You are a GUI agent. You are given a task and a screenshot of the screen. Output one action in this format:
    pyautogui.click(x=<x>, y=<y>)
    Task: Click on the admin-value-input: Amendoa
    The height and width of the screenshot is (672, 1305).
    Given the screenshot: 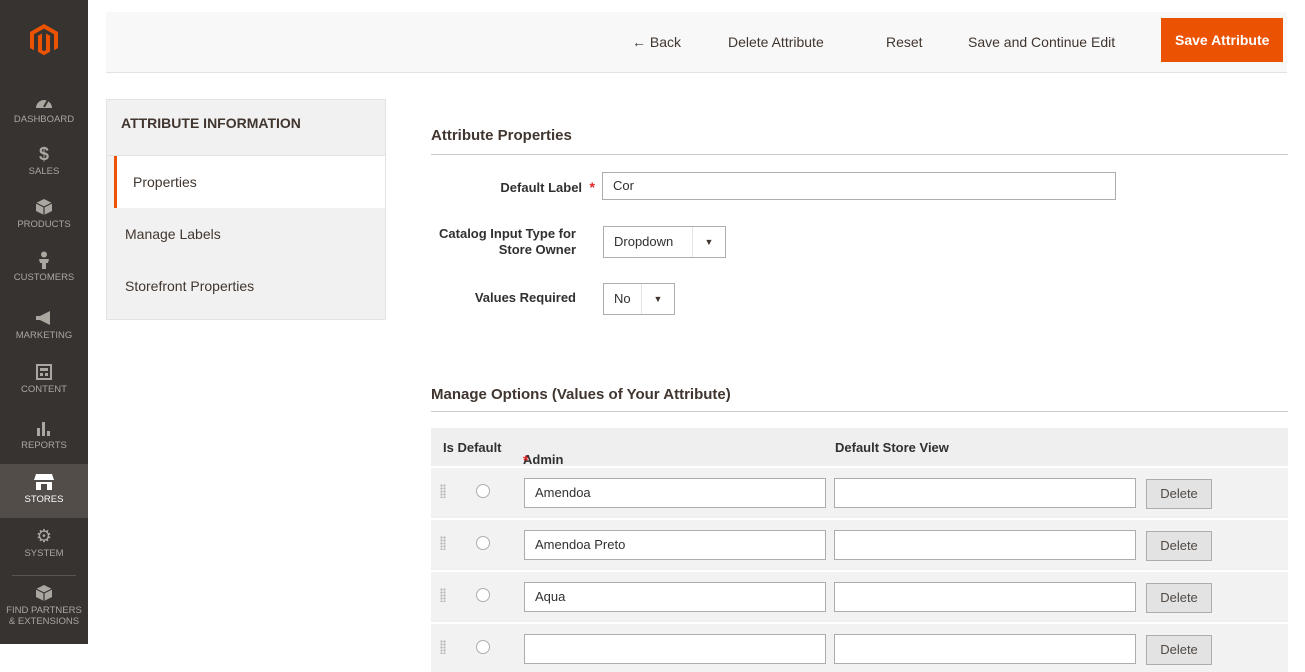 What is the action you would take?
    pyautogui.click(x=675, y=493)
    